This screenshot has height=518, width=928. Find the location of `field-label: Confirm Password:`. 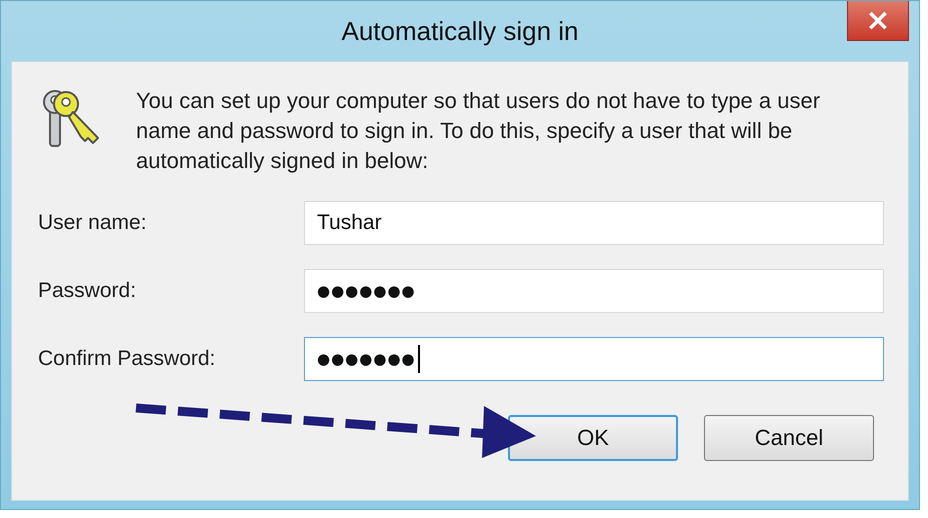

field-label: Confirm Password: is located at coordinates (127, 359).